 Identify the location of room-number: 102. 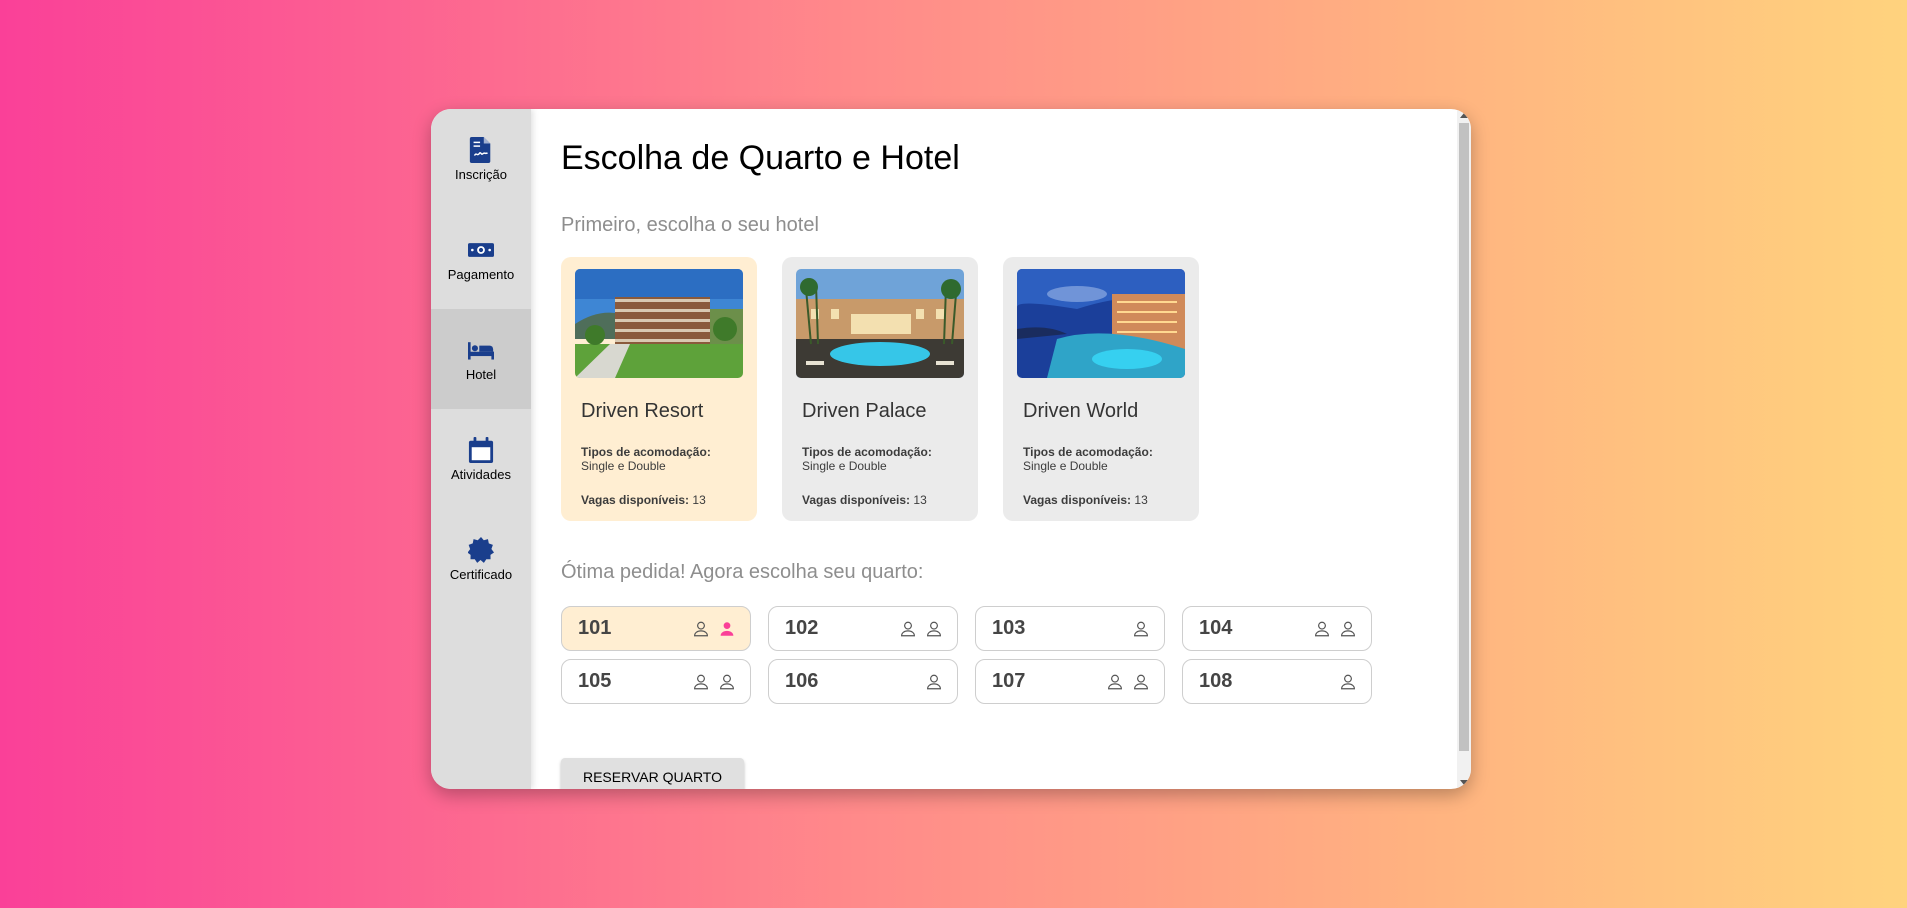
(802, 628).